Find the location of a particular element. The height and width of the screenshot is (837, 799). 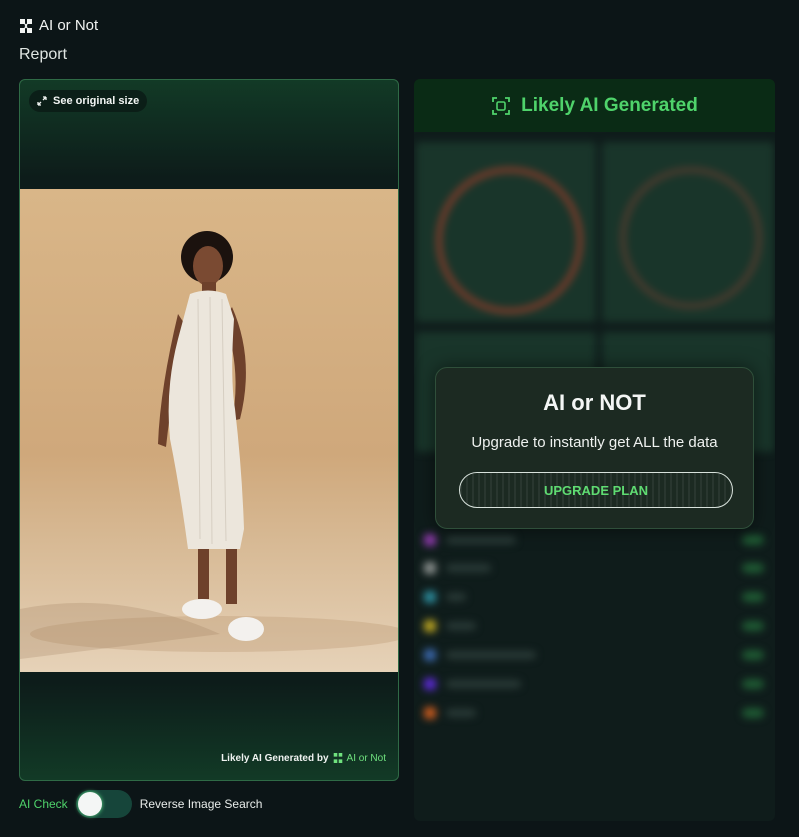

see-original-size-button: See original size is located at coordinates (88, 101).